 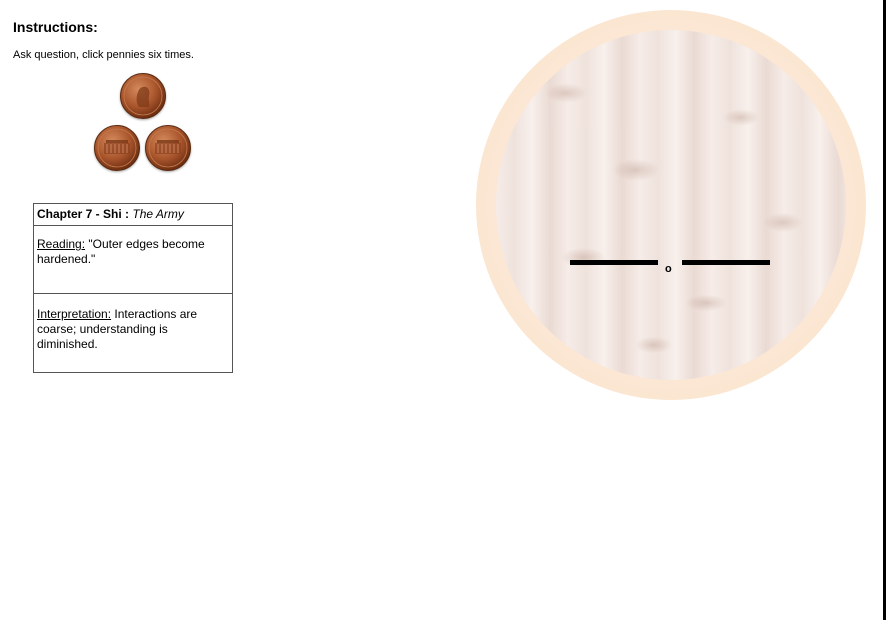 I want to click on penny-heads-icon, so click(x=143, y=96).